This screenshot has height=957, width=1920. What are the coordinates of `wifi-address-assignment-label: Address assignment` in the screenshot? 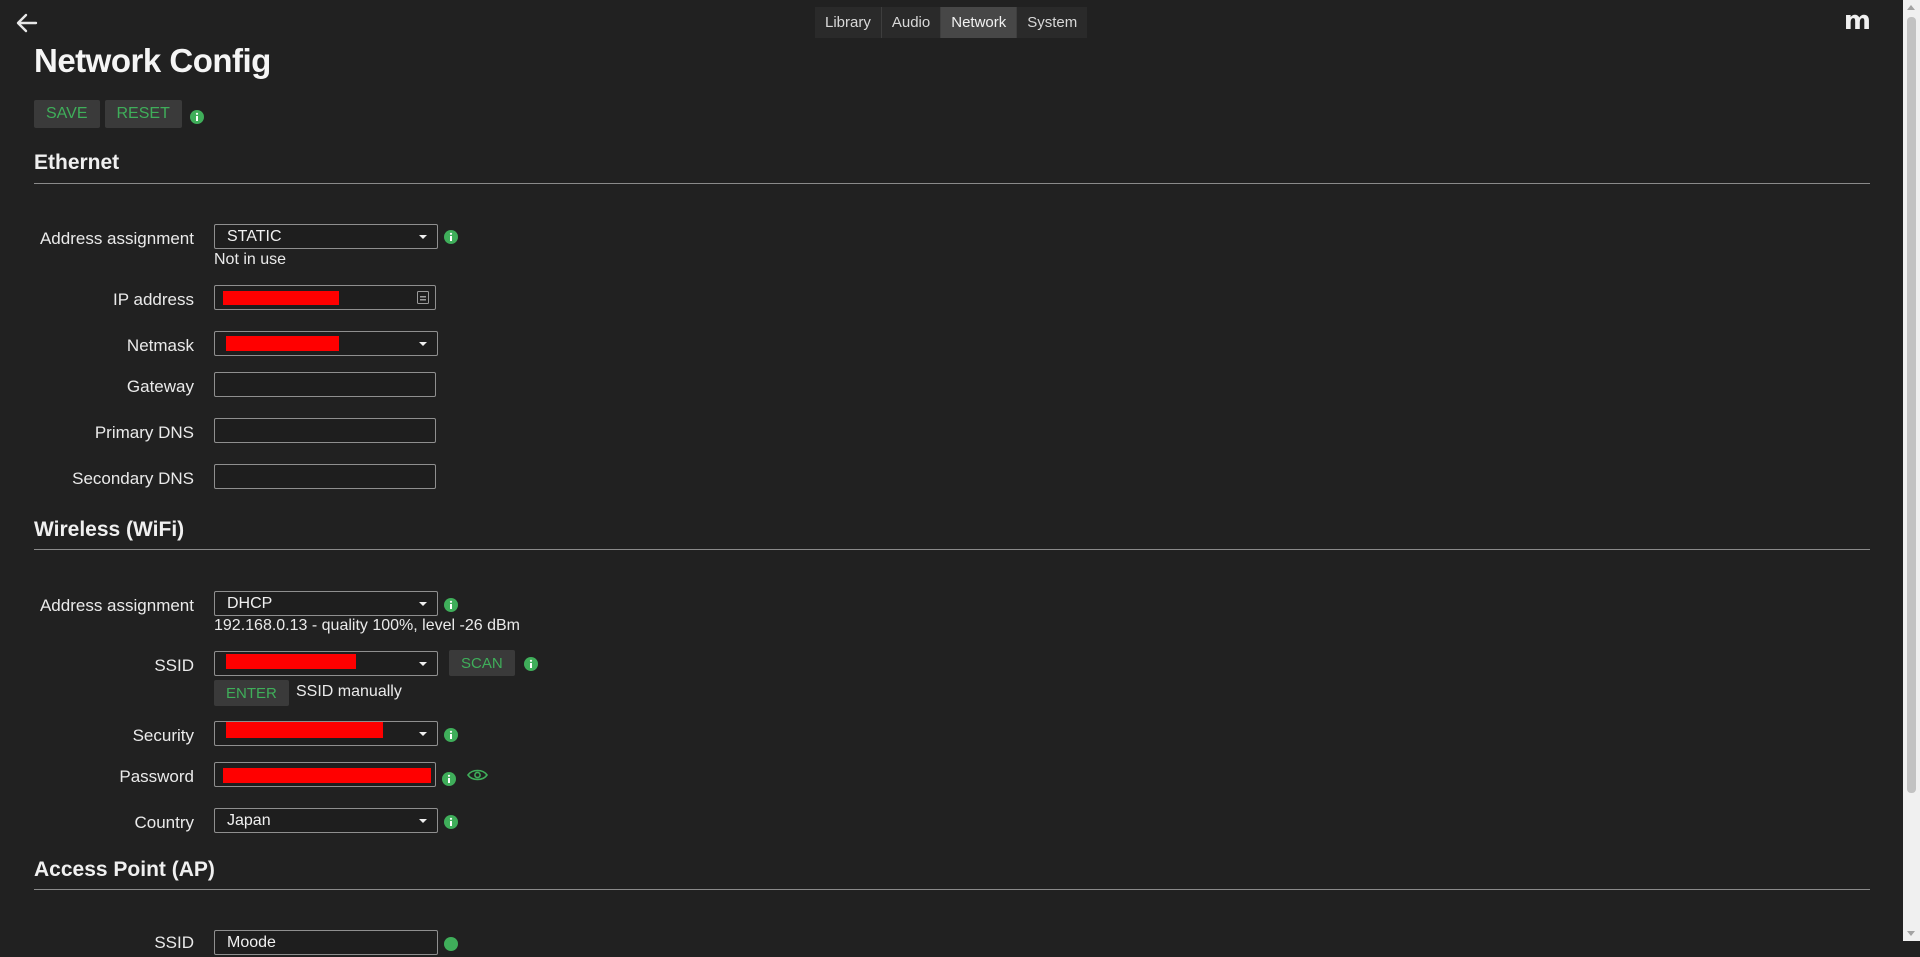 It's located at (116, 605).